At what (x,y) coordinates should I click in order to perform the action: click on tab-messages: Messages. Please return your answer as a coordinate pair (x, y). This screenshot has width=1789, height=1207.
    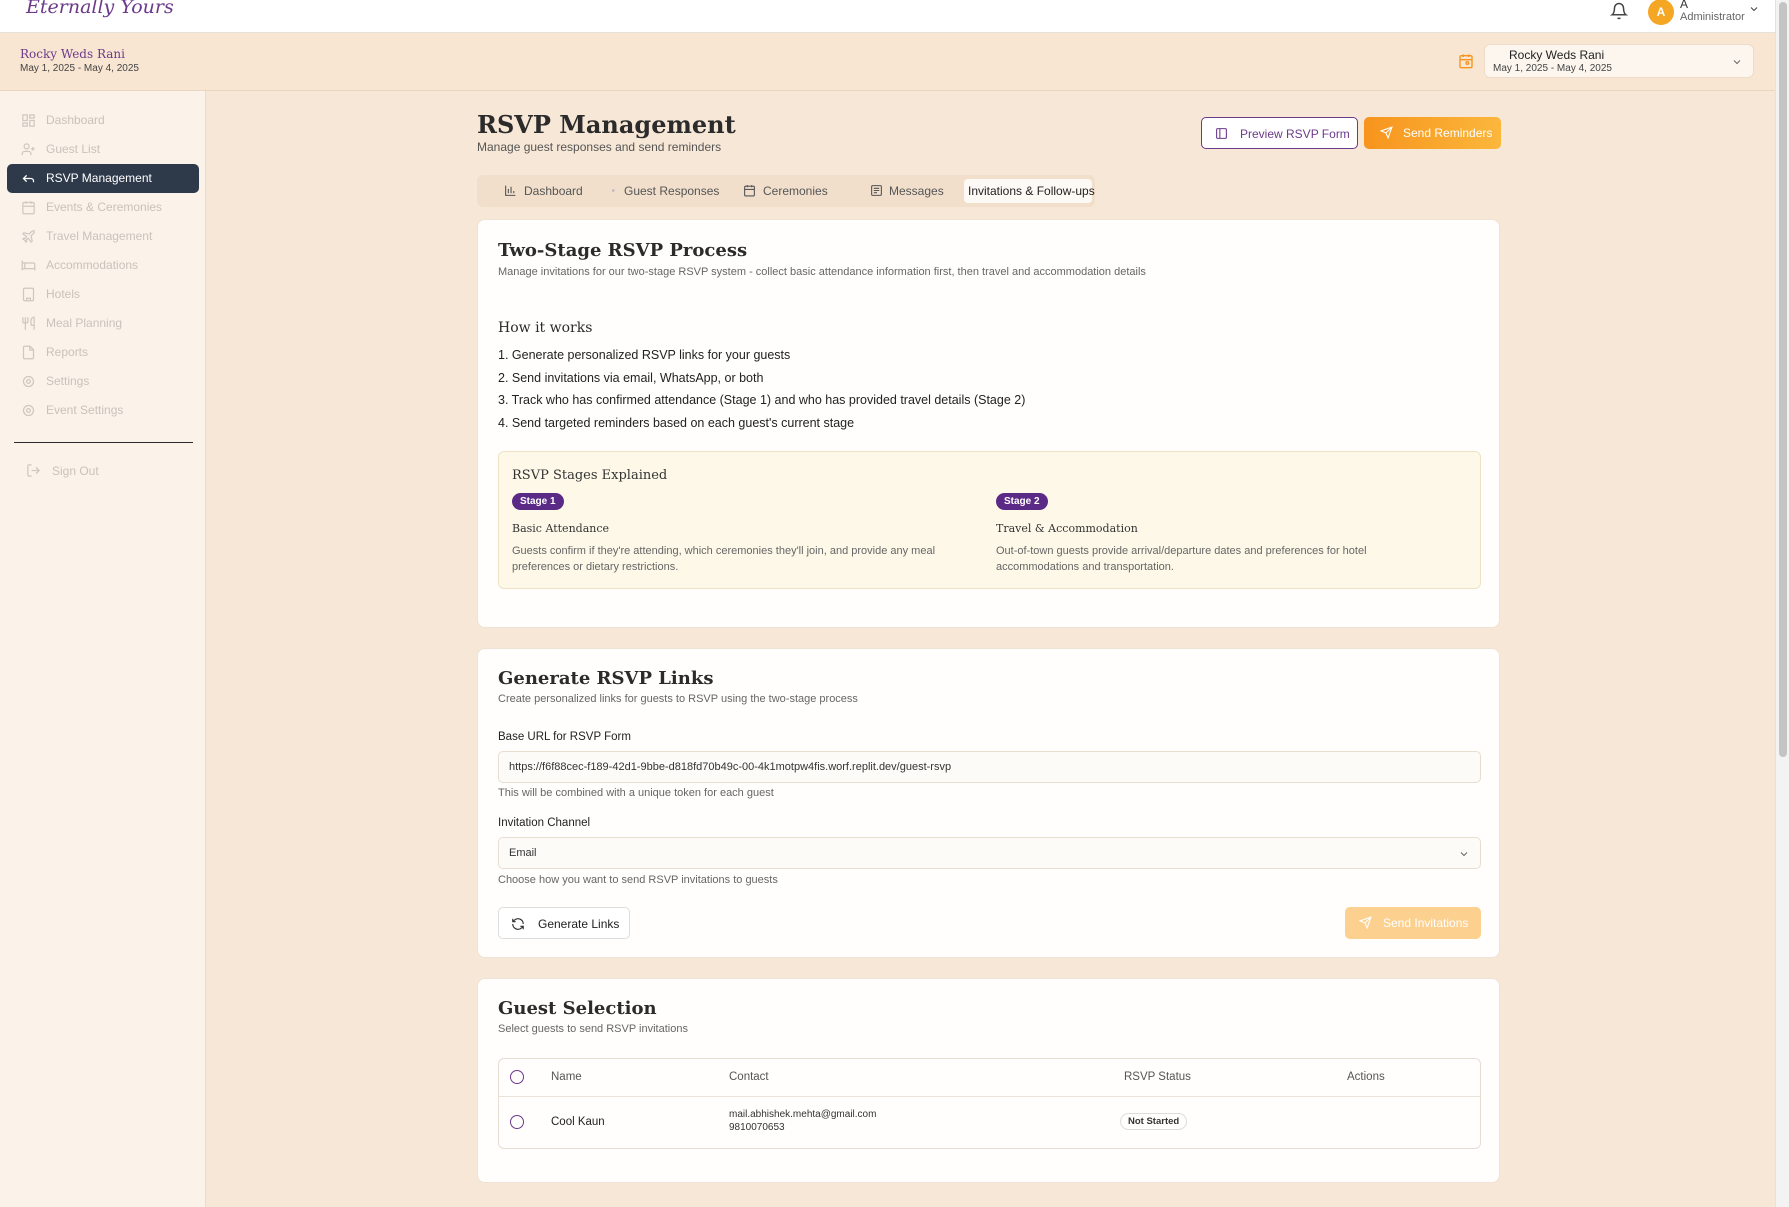
    Looking at the image, I should click on (912, 191).